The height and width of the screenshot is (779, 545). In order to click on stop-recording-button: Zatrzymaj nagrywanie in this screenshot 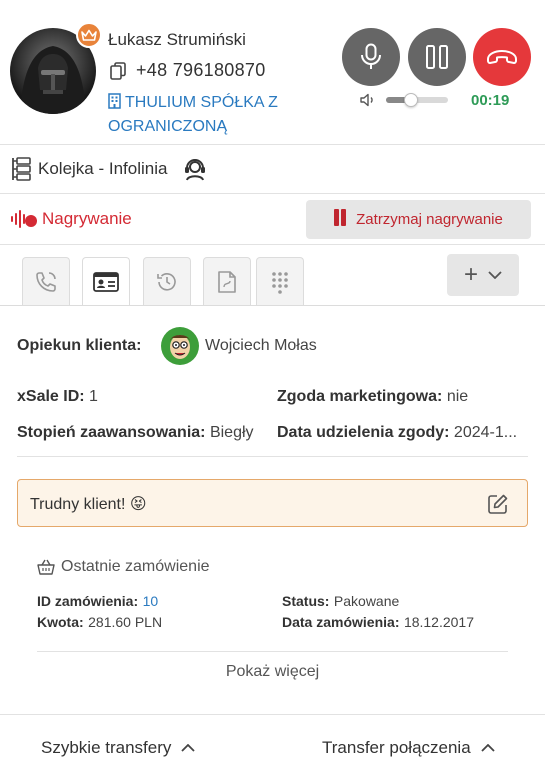, I will do `click(418, 219)`.